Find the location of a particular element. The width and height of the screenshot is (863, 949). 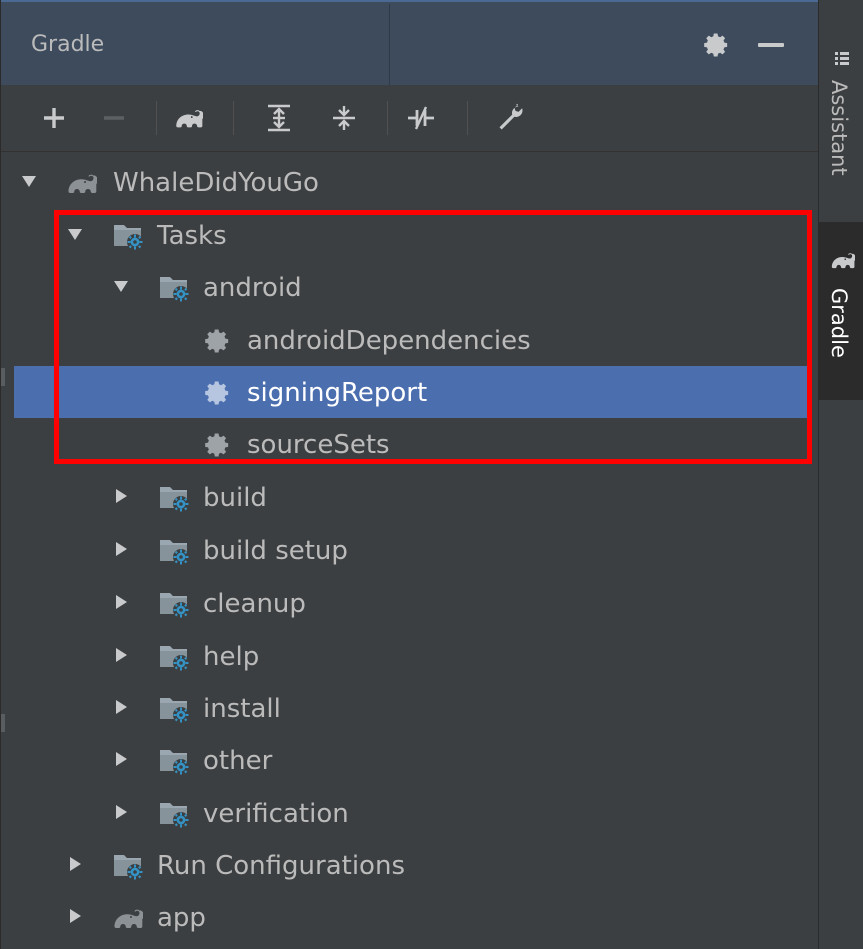

assistant-icon is located at coordinates (842, 58).